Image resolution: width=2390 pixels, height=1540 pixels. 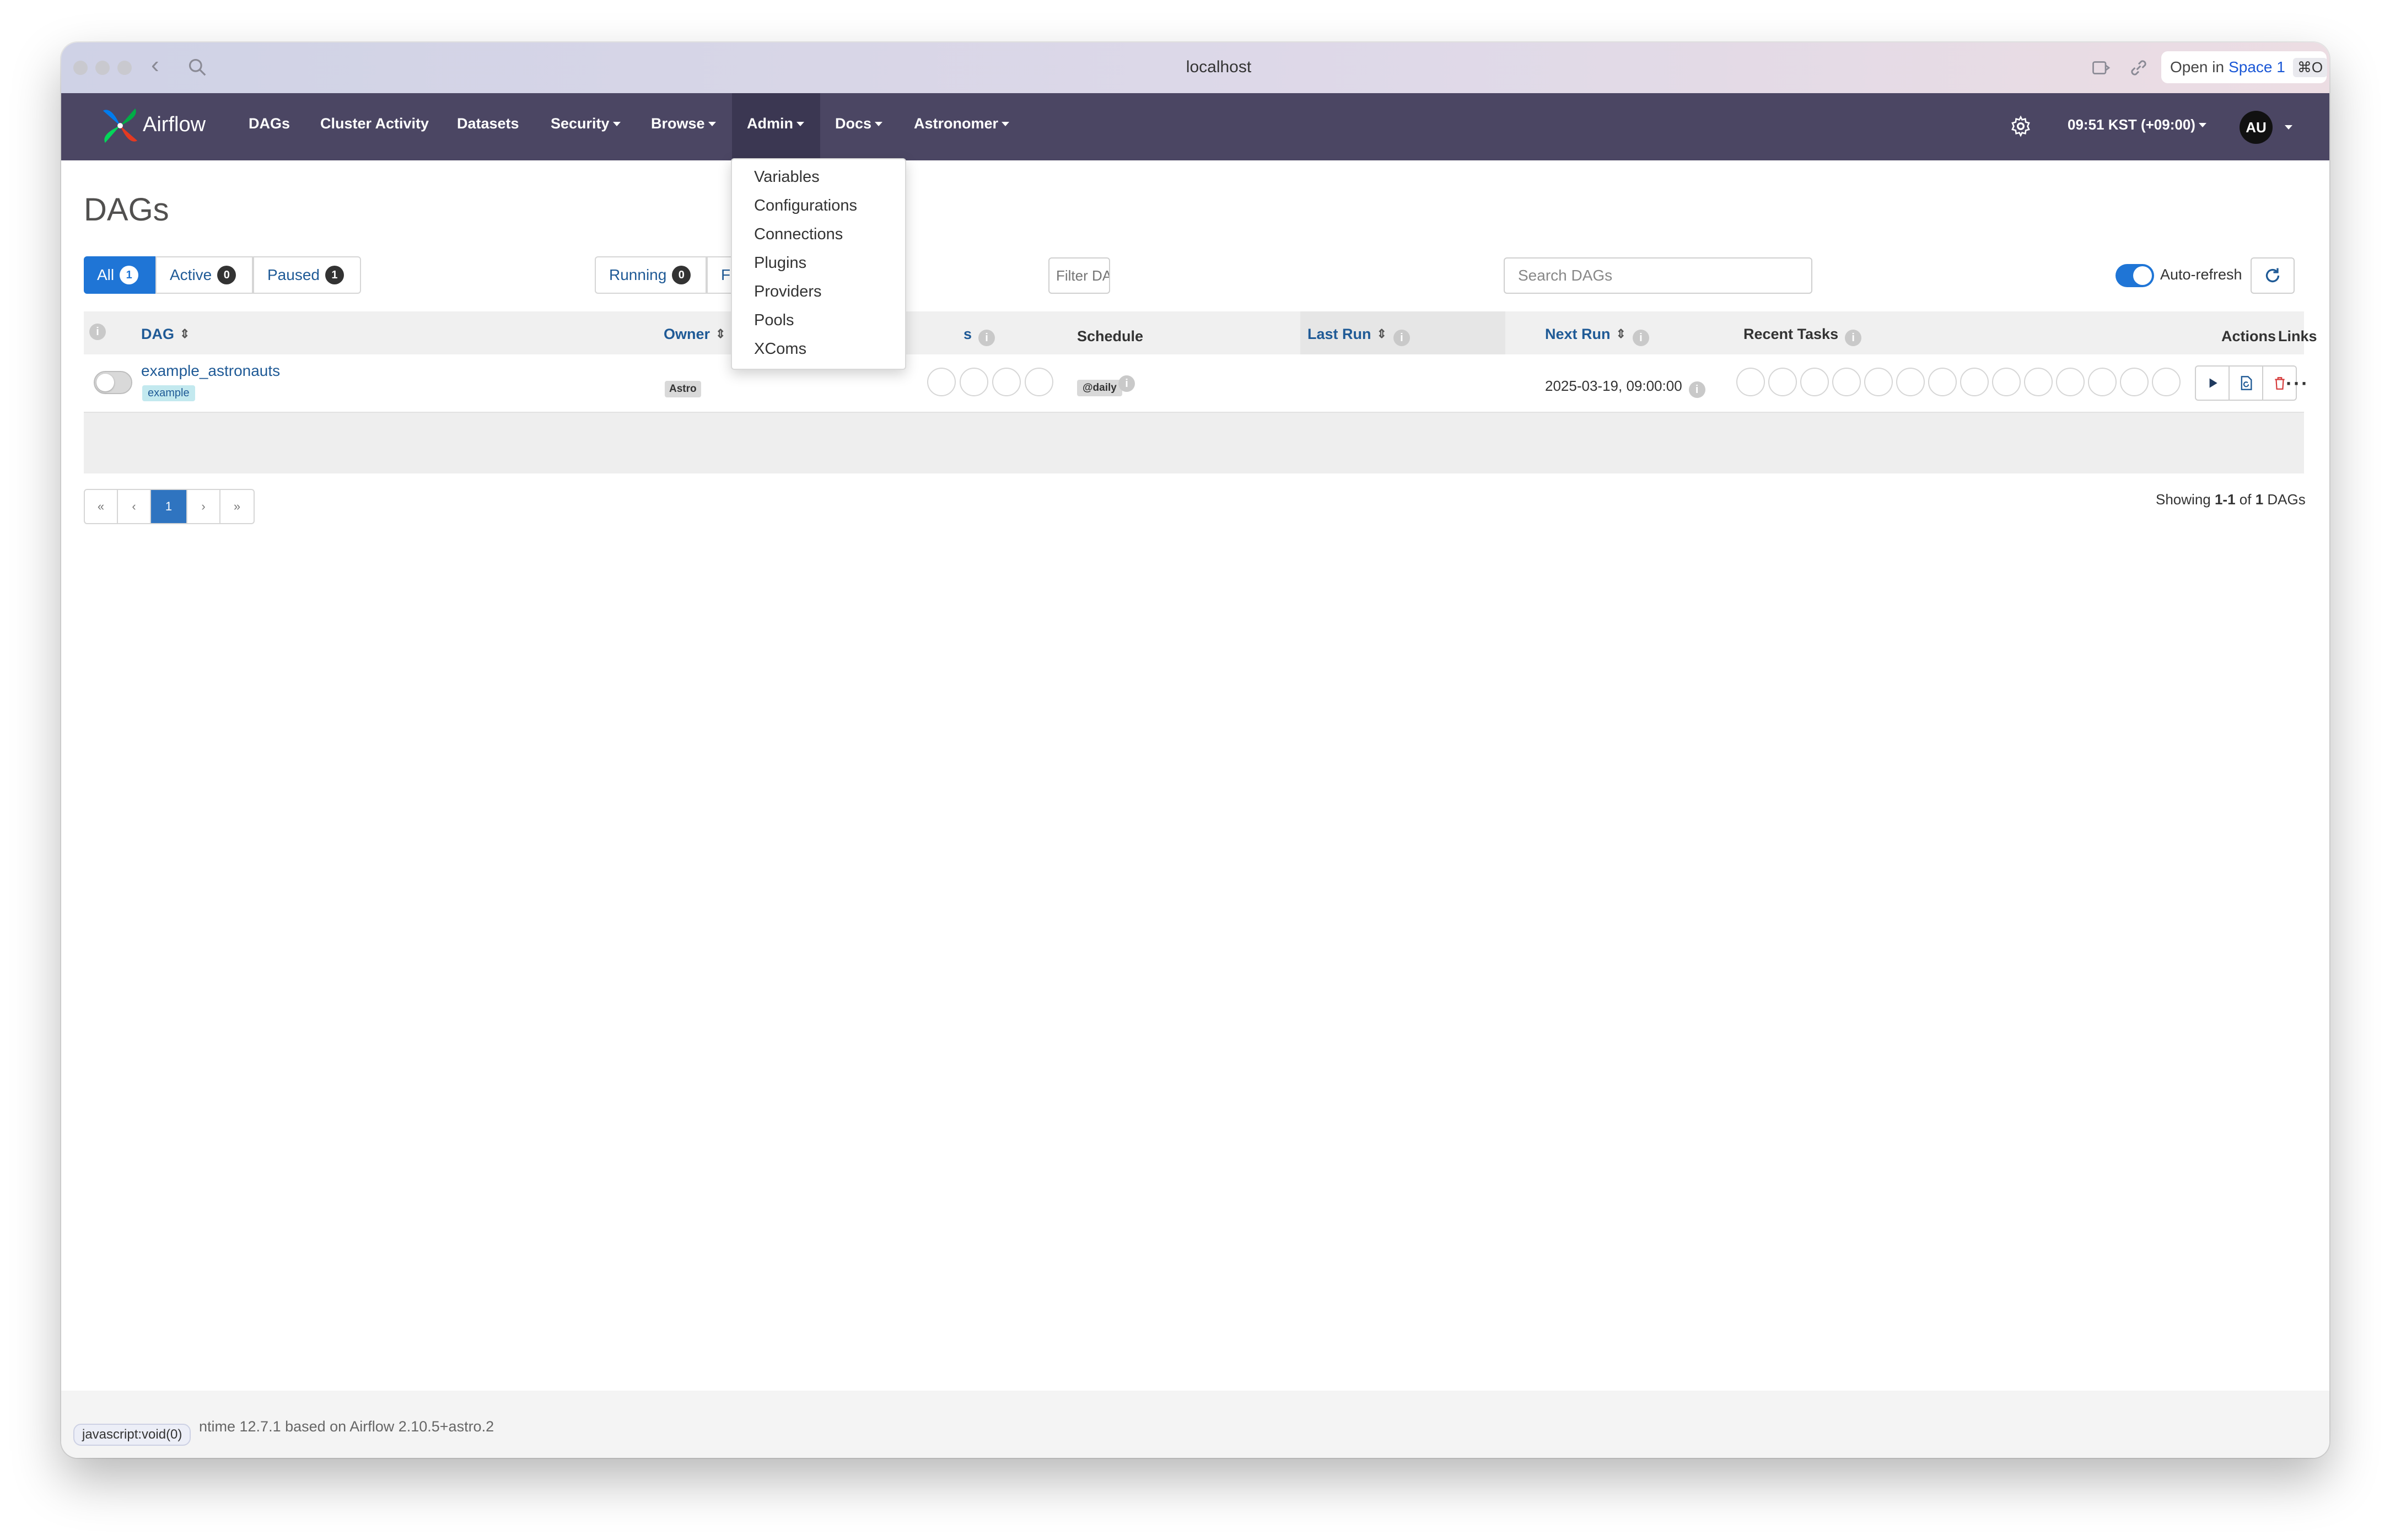 What do you see at coordinates (2139, 68) in the screenshot?
I see `copy-link-icon` at bounding box center [2139, 68].